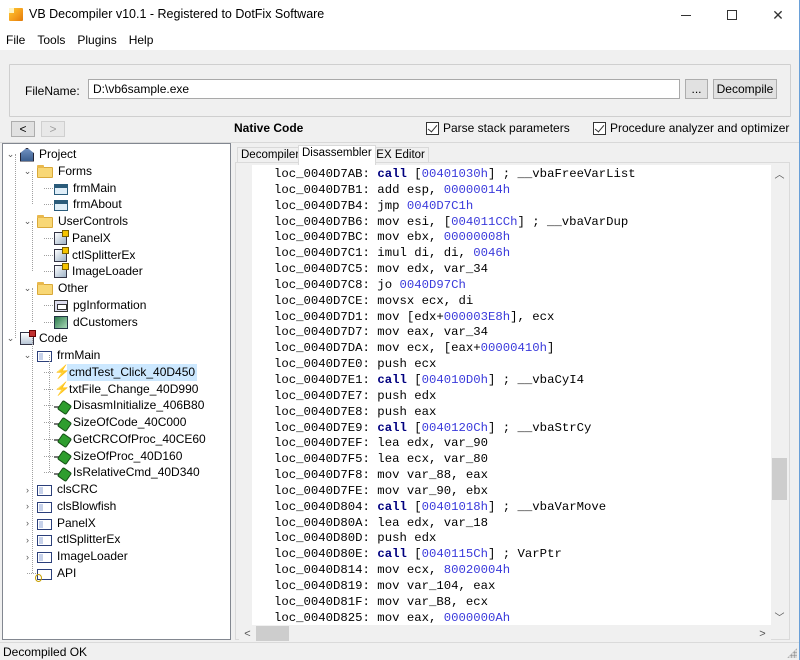 The width and height of the screenshot is (800, 660). Describe the element at coordinates (779, 616) in the screenshot. I see `scroll-down-icon: ﹀` at that location.